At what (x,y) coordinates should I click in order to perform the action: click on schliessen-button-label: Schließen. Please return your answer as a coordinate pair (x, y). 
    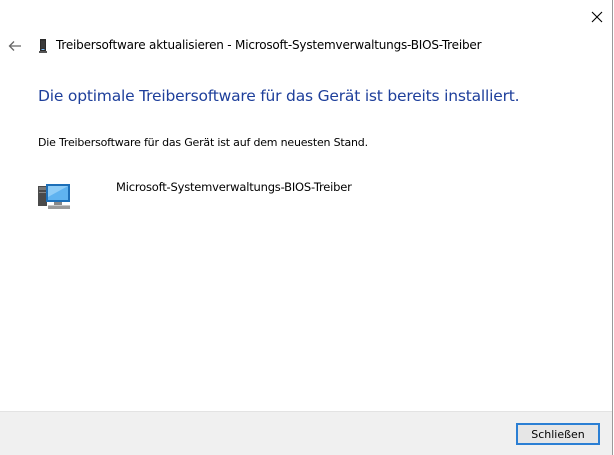
    Looking at the image, I should click on (558, 434).